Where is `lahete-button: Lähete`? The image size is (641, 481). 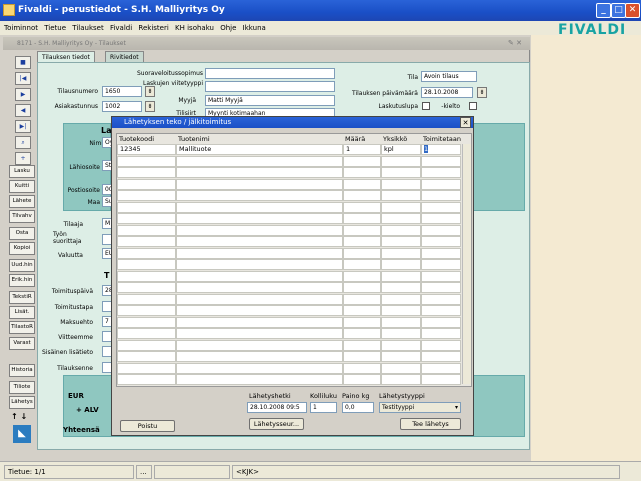 lahete-button: Lähete is located at coordinates (22, 201).